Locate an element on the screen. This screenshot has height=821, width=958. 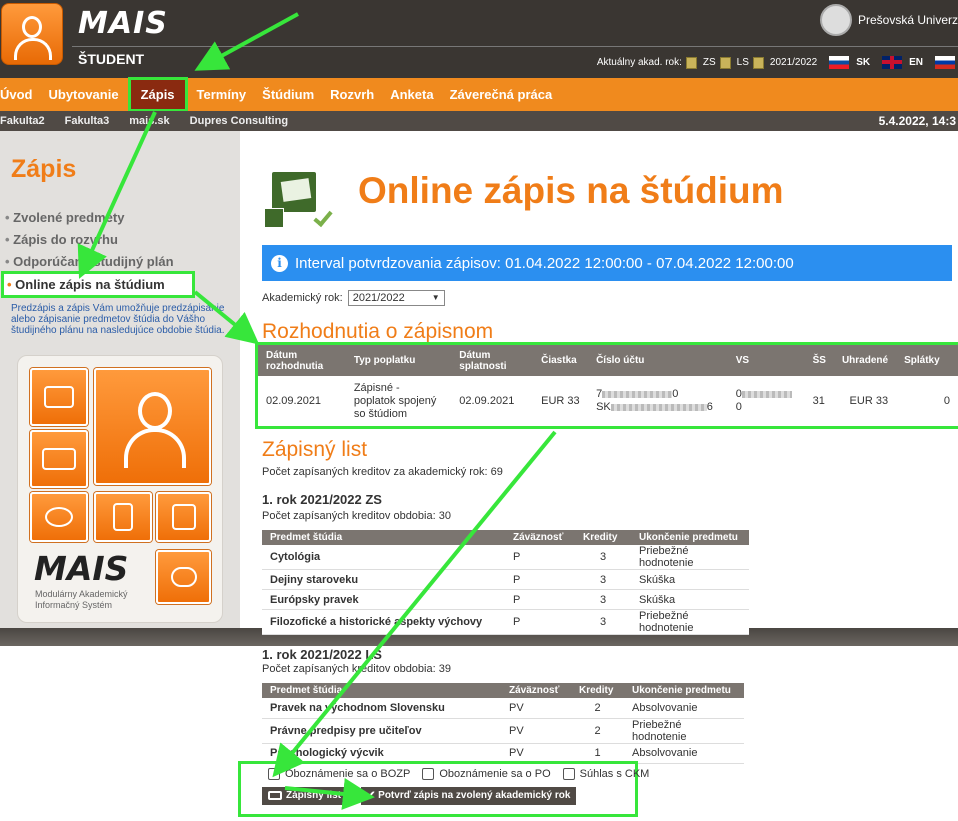
decisions-title: Rozhodnutia o zápisnom is located at coordinates (378, 331).